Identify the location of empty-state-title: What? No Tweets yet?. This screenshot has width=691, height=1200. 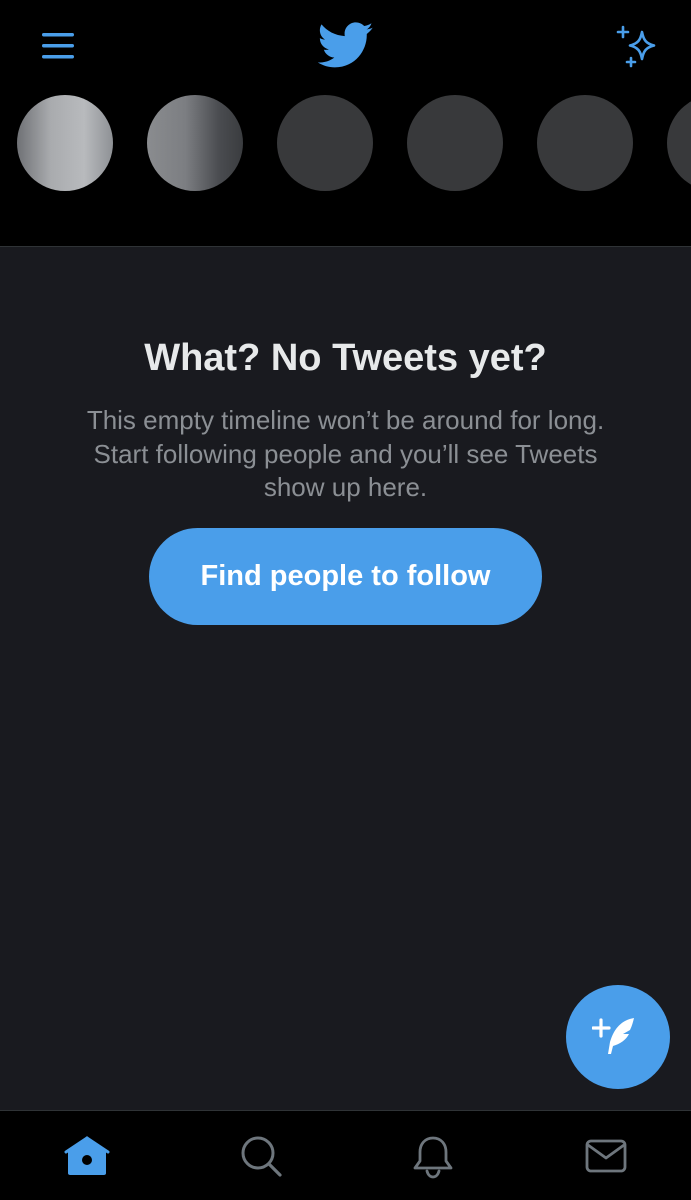
(345, 358).